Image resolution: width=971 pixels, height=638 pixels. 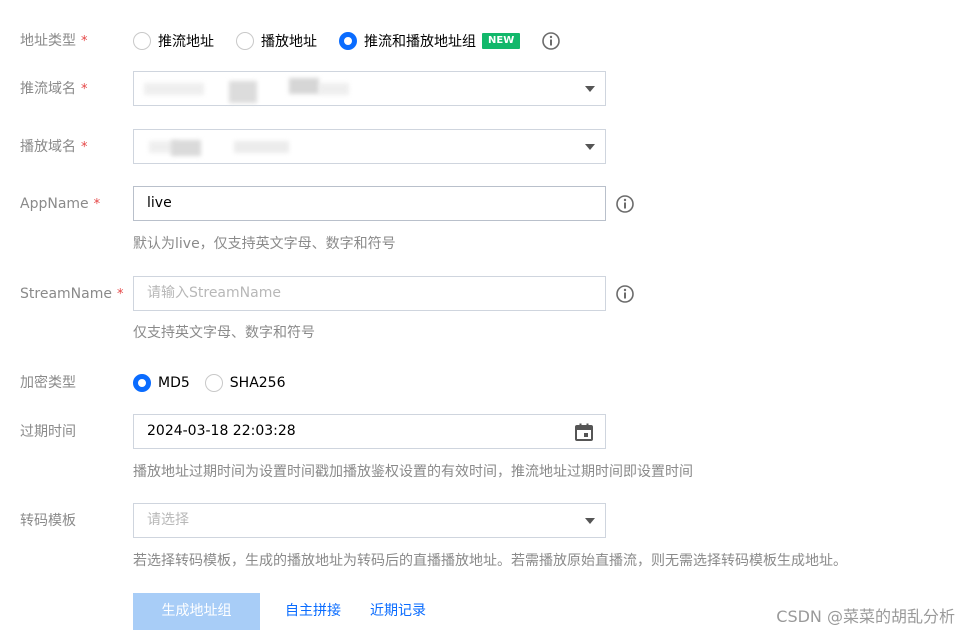 What do you see at coordinates (54, 41) in the screenshot?
I see `address-type-label: 地址类型 *` at bounding box center [54, 41].